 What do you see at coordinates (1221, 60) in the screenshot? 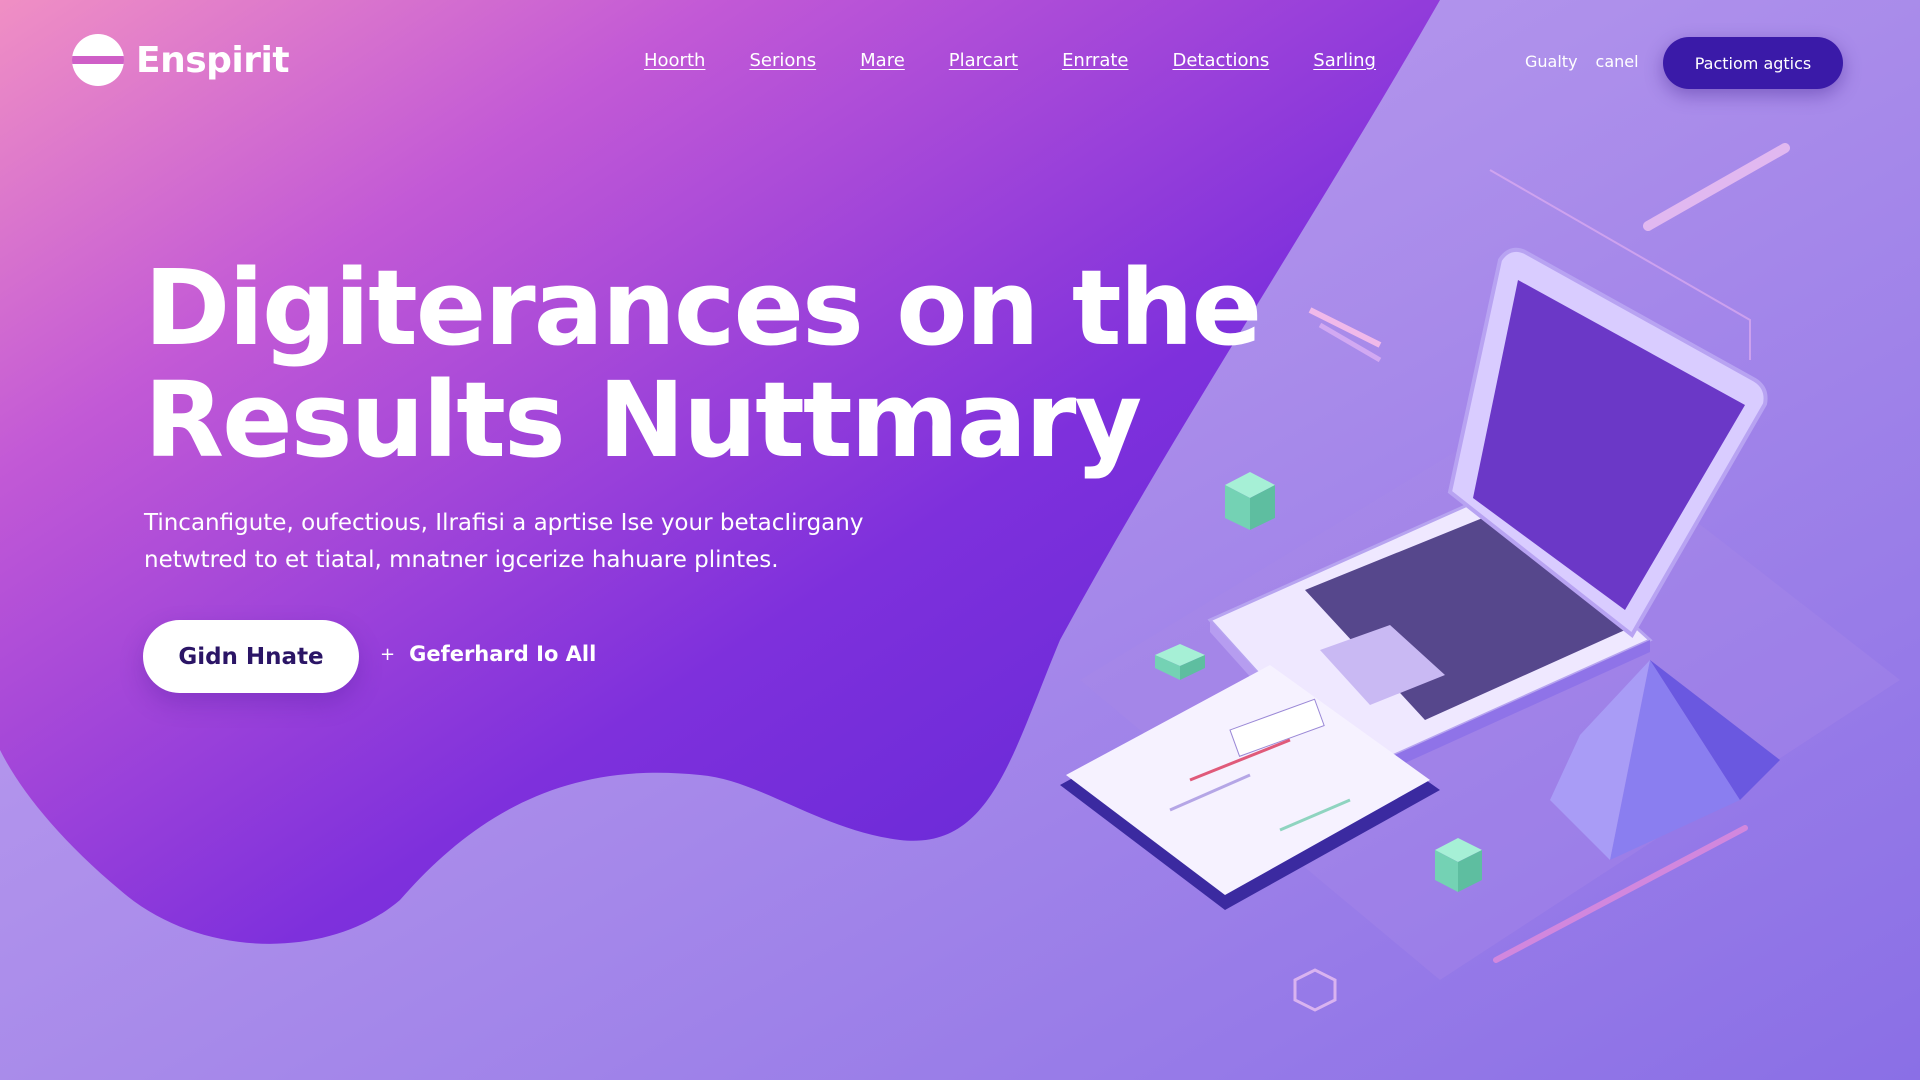
I see `nav-item-detactions: Detactions` at bounding box center [1221, 60].